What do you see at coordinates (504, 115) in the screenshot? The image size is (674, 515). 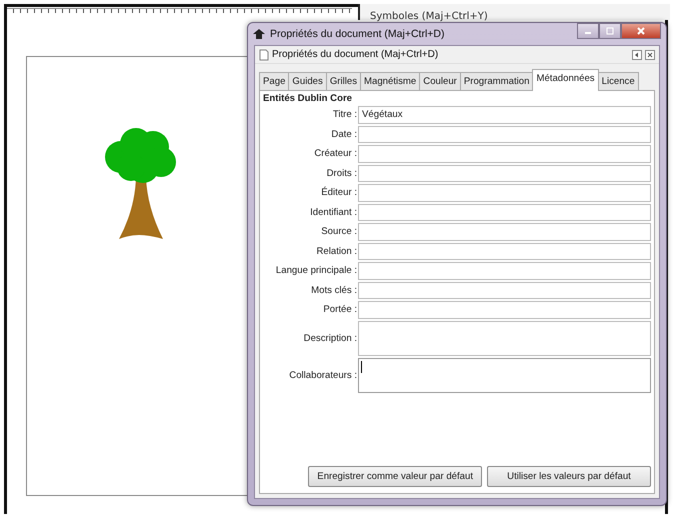 I see `input-field: Végétaux` at bounding box center [504, 115].